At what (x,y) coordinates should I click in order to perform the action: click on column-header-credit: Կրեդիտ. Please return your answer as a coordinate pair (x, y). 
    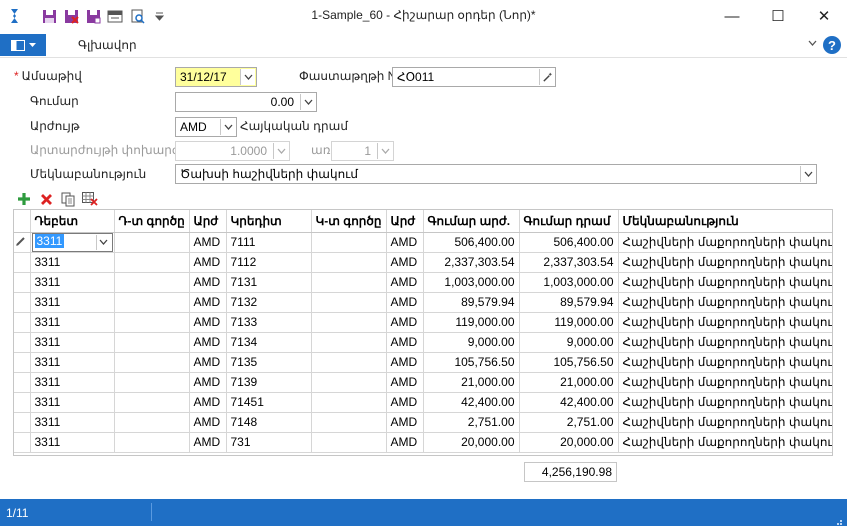
    Looking at the image, I should click on (269, 221).